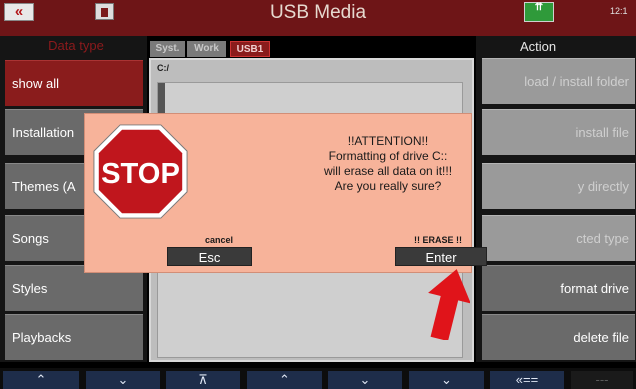  Describe the element at coordinates (74, 83) in the screenshot. I see `data-type-show-all: show all` at that location.